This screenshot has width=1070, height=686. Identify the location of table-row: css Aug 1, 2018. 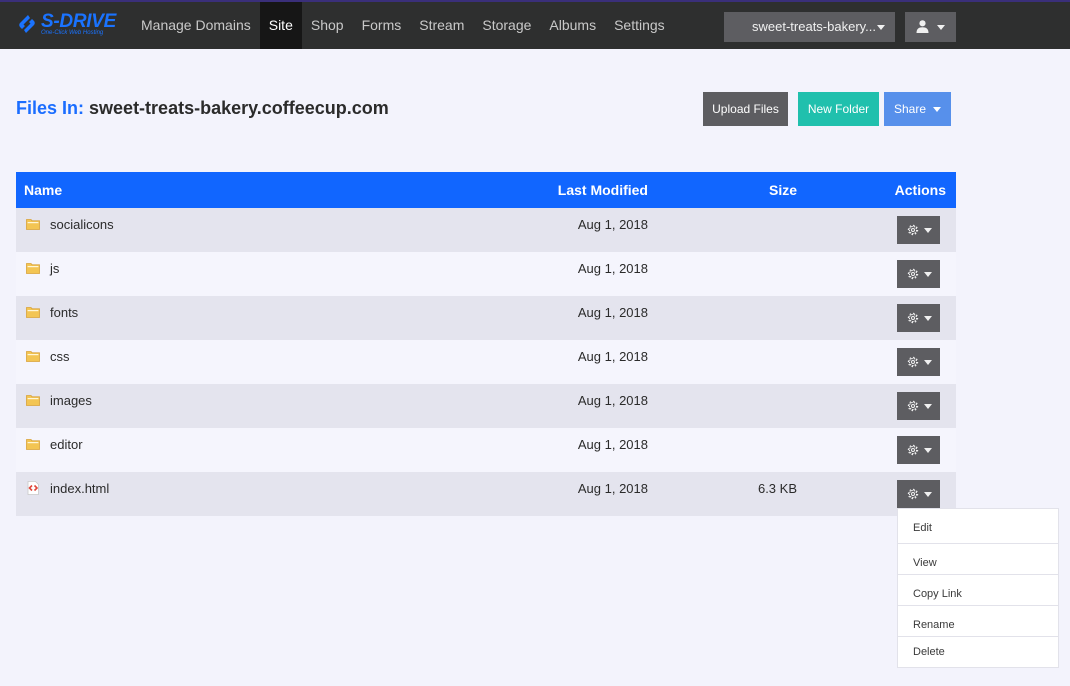
(486, 362).